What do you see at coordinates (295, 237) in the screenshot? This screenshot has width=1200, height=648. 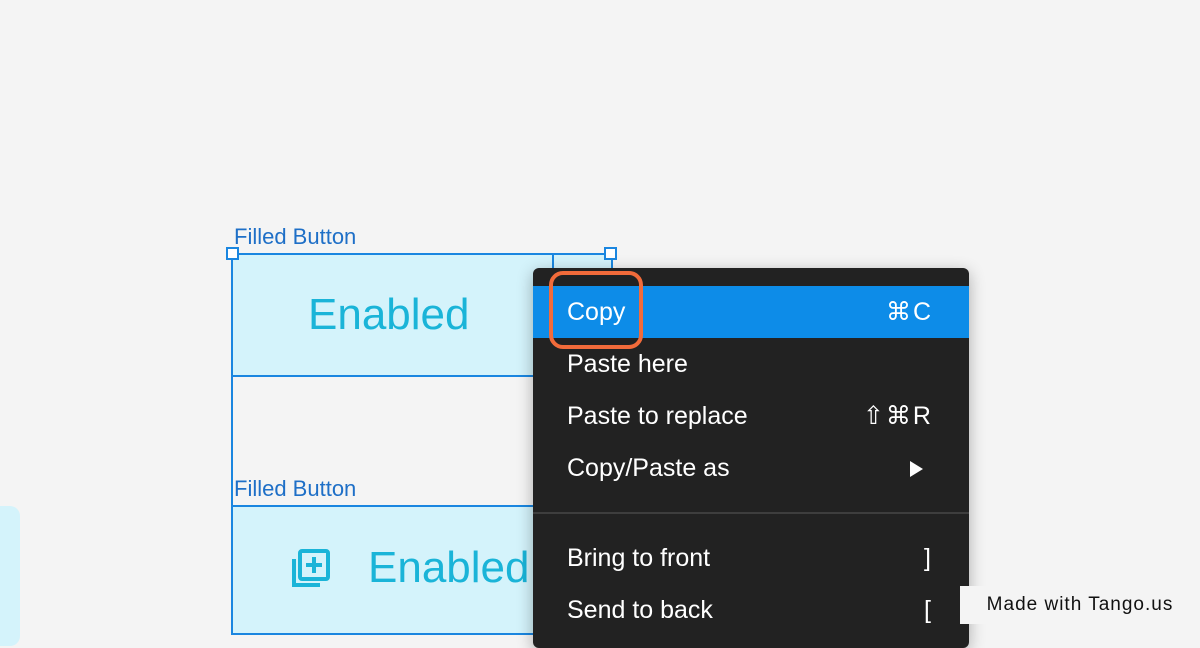 I see `frame-label-filled-button: Filled Button` at bounding box center [295, 237].